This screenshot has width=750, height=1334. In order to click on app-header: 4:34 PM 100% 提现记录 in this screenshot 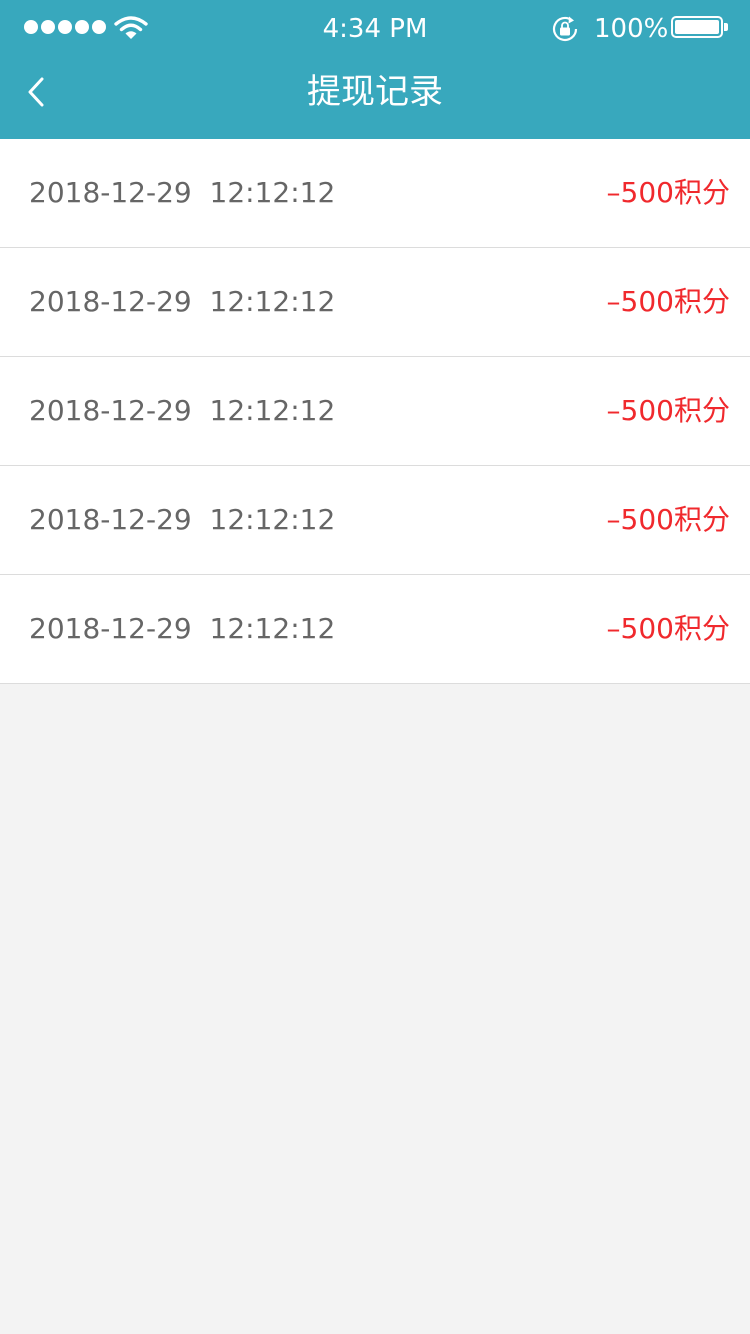, I will do `click(375, 69)`.